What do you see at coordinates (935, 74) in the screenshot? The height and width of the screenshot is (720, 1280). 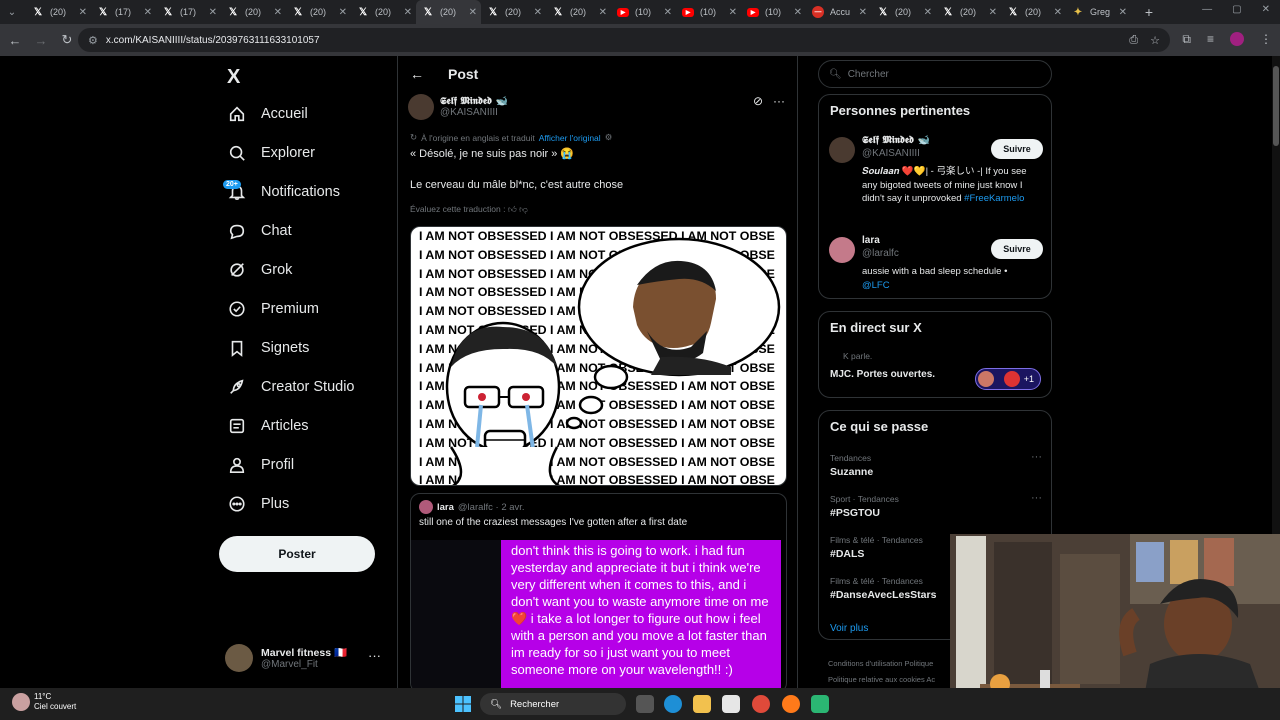 I see `search-input: 🔍︎ Chercher` at bounding box center [935, 74].